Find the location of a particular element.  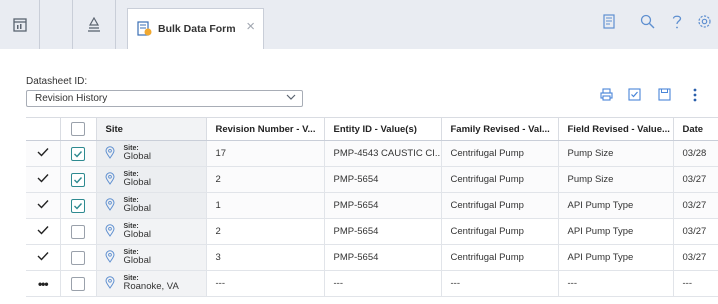

date-cell: 03/28 is located at coordinates (695, 153).